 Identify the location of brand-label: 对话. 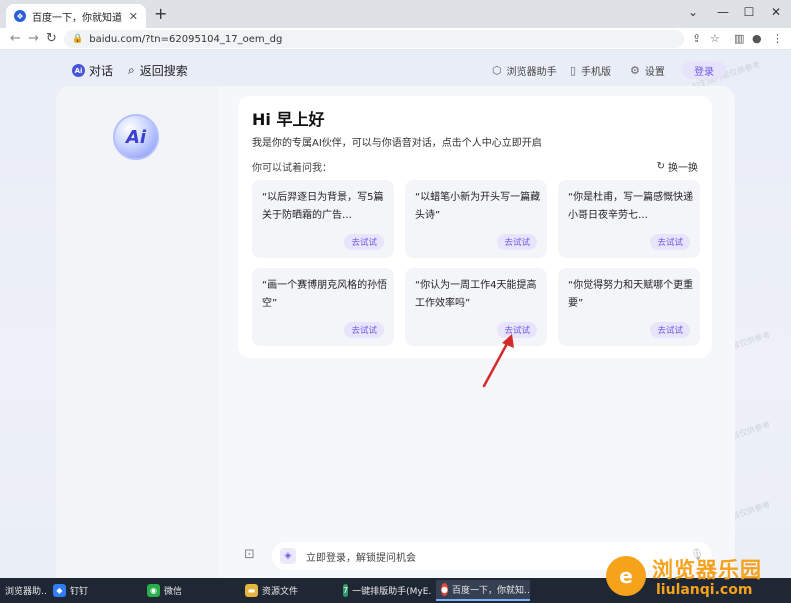
(101, 71).